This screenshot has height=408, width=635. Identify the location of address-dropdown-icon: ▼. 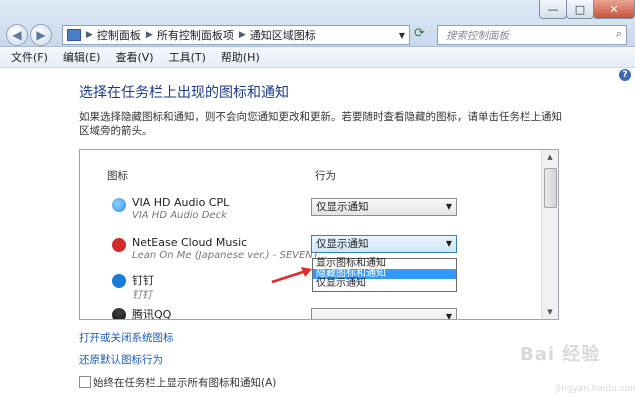
(402, 35).